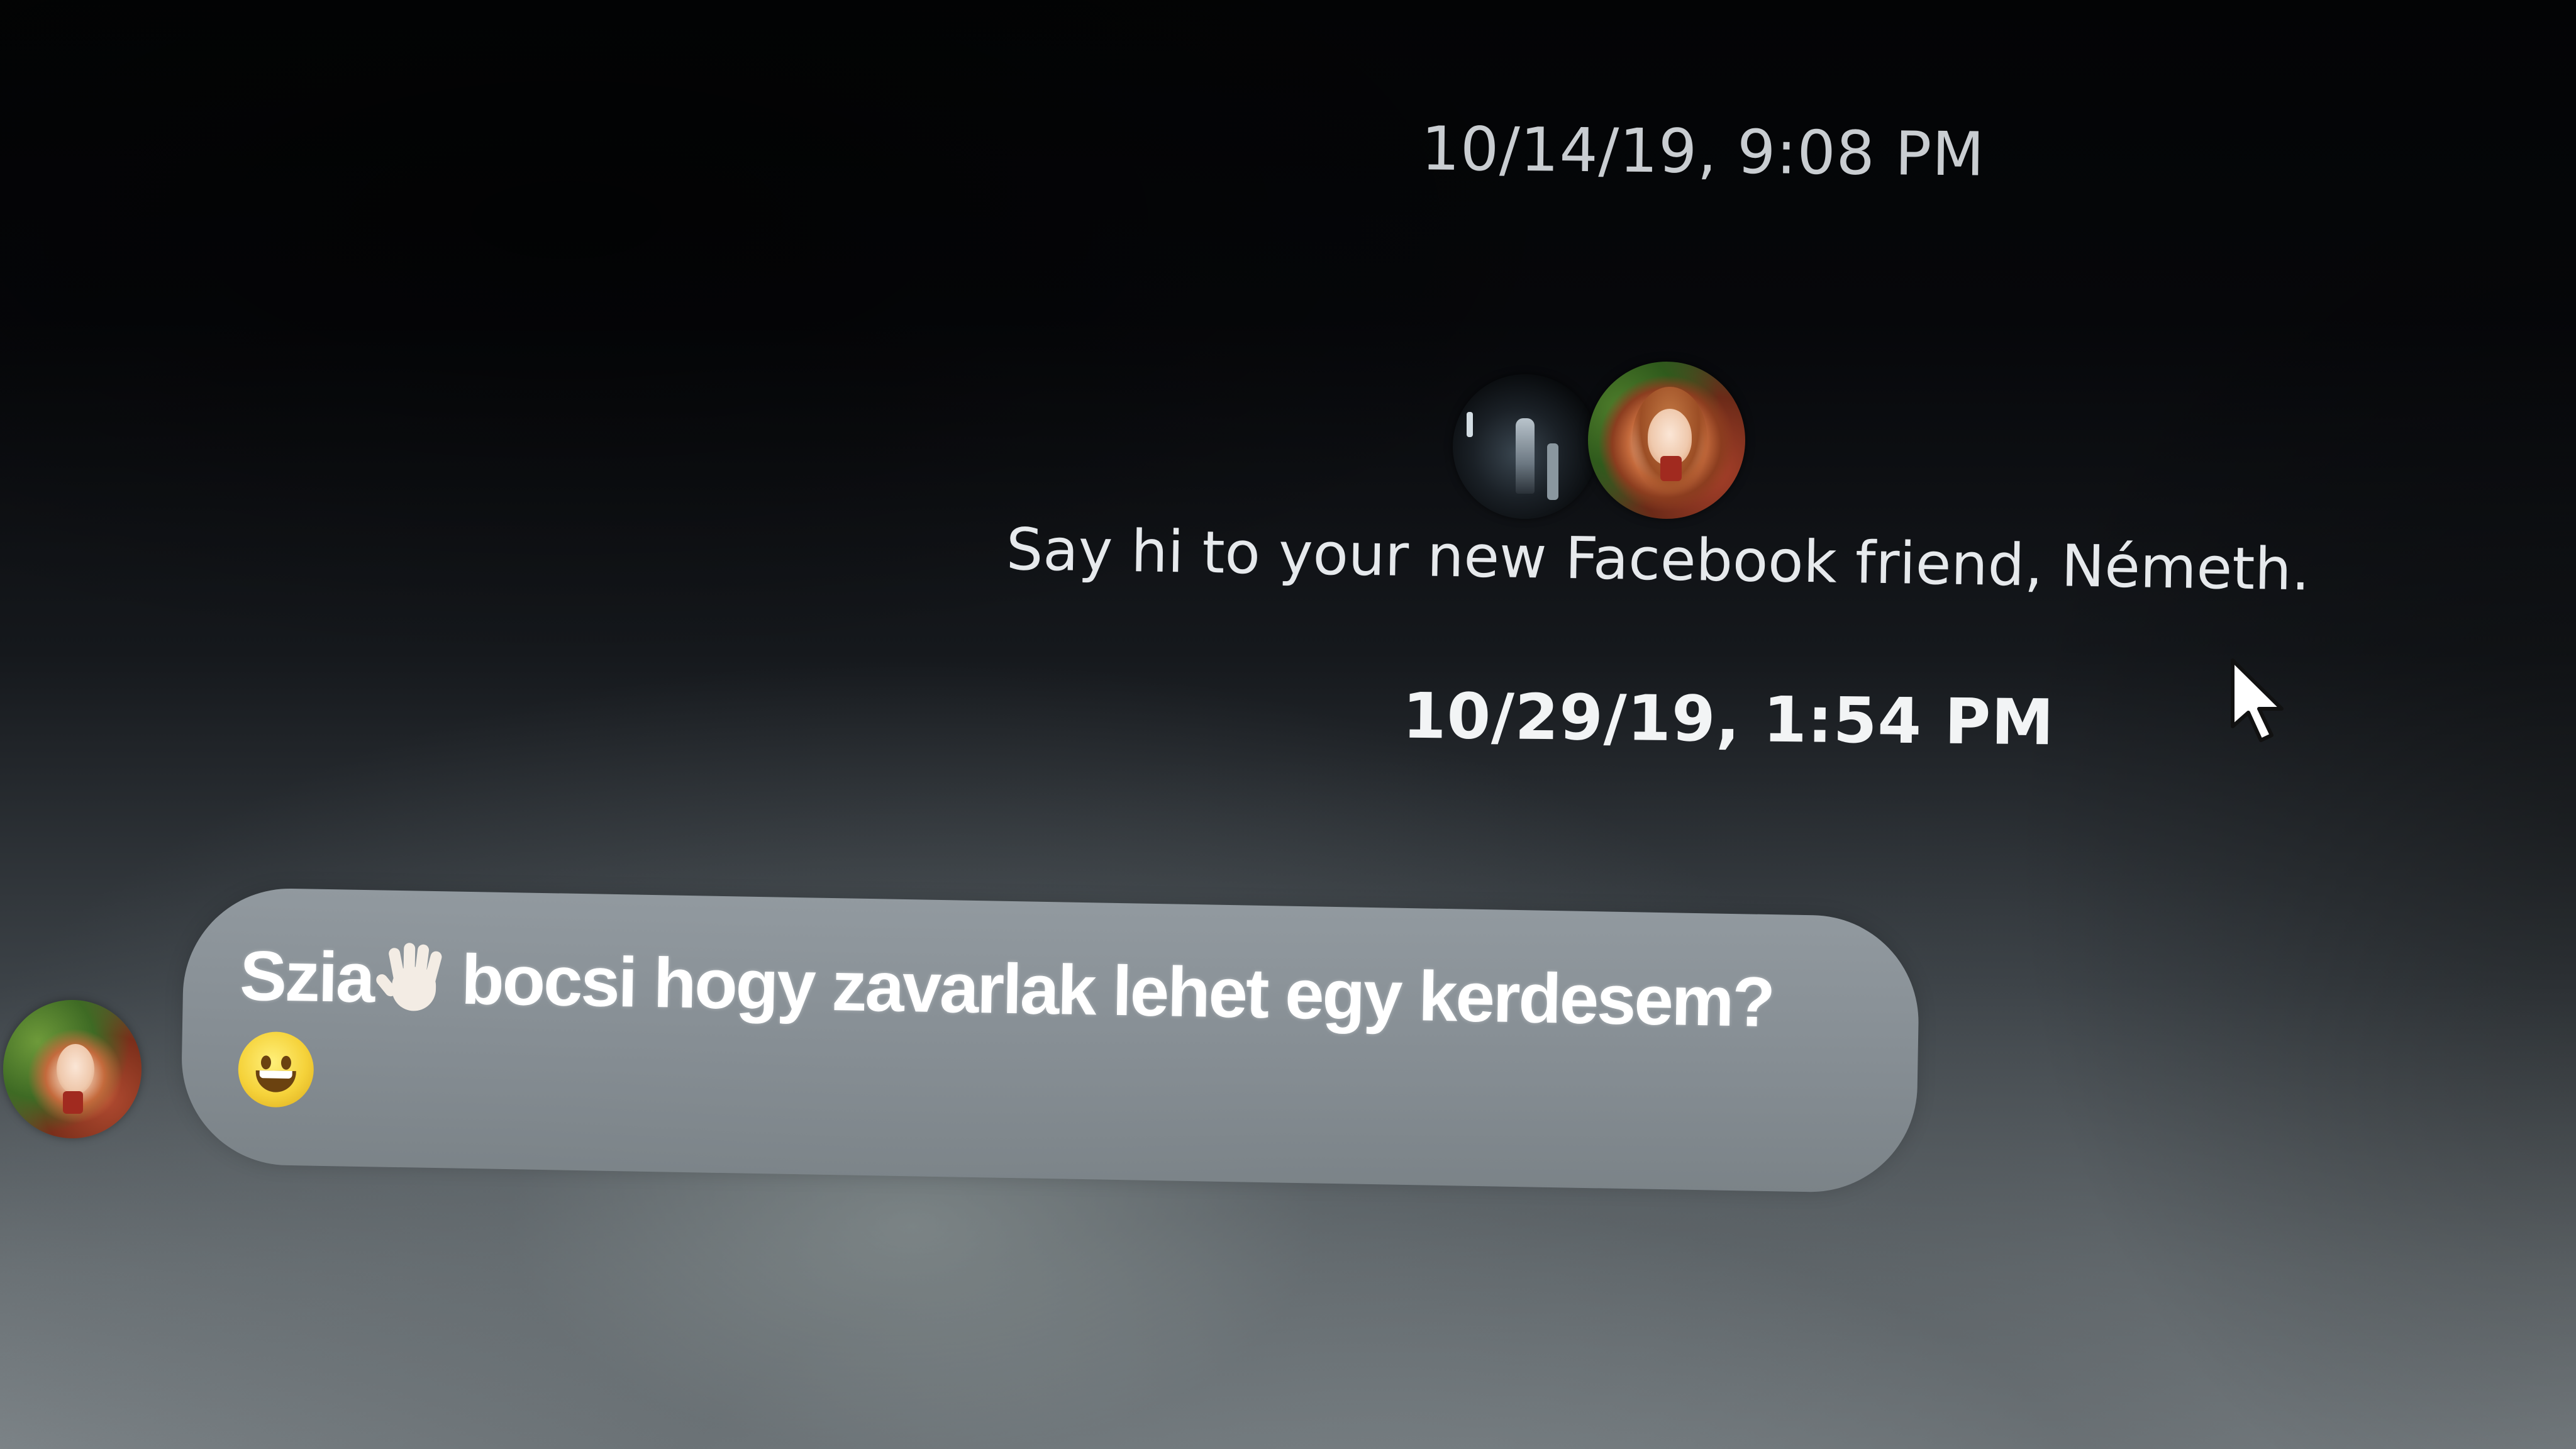 Image resolution: width=2576 pixels, height=1449 pixels. What do you see at coordinates (2257, 700) in the screenshot?
I see `mouse-cursor-icon` at bounding box center [2257, 700].